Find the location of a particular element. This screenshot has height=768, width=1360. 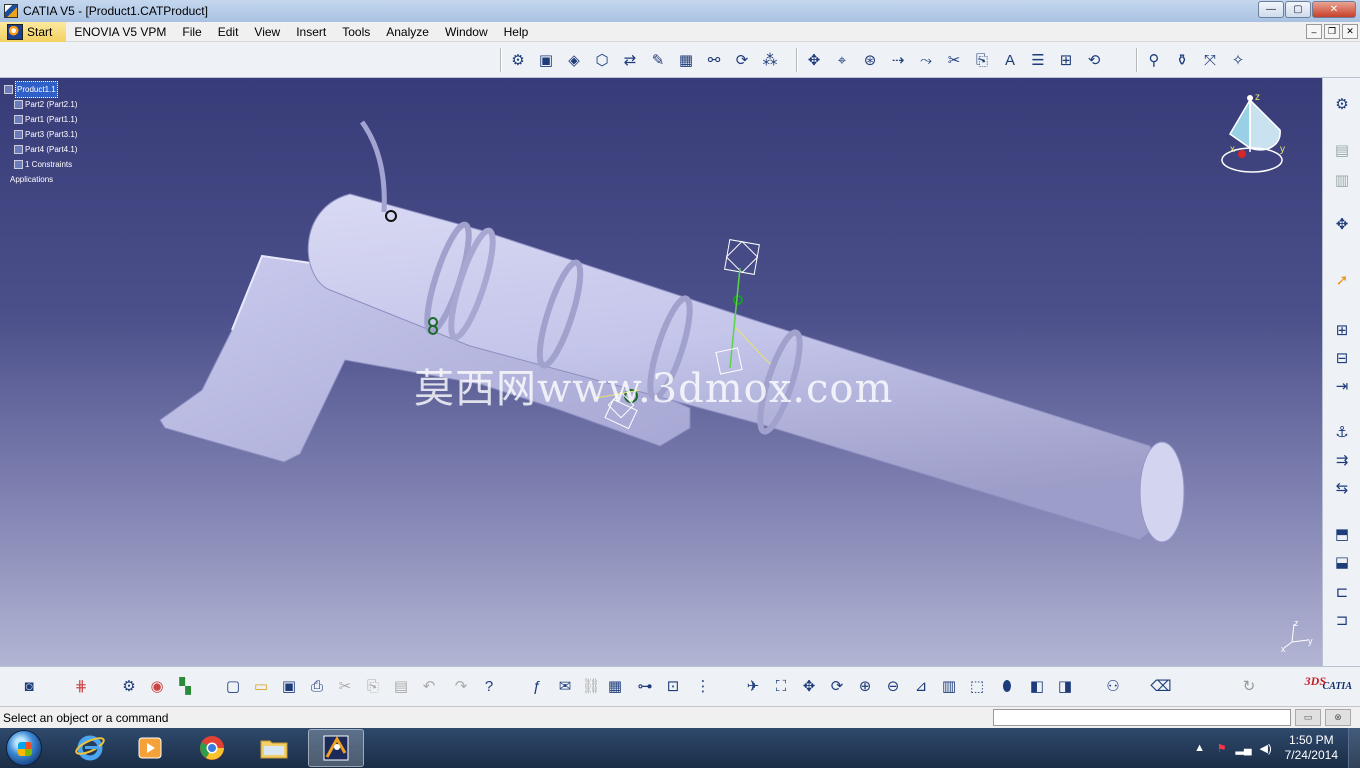

graph-tree-reordering-icon: ▦ is located at coordinates (686, 60).